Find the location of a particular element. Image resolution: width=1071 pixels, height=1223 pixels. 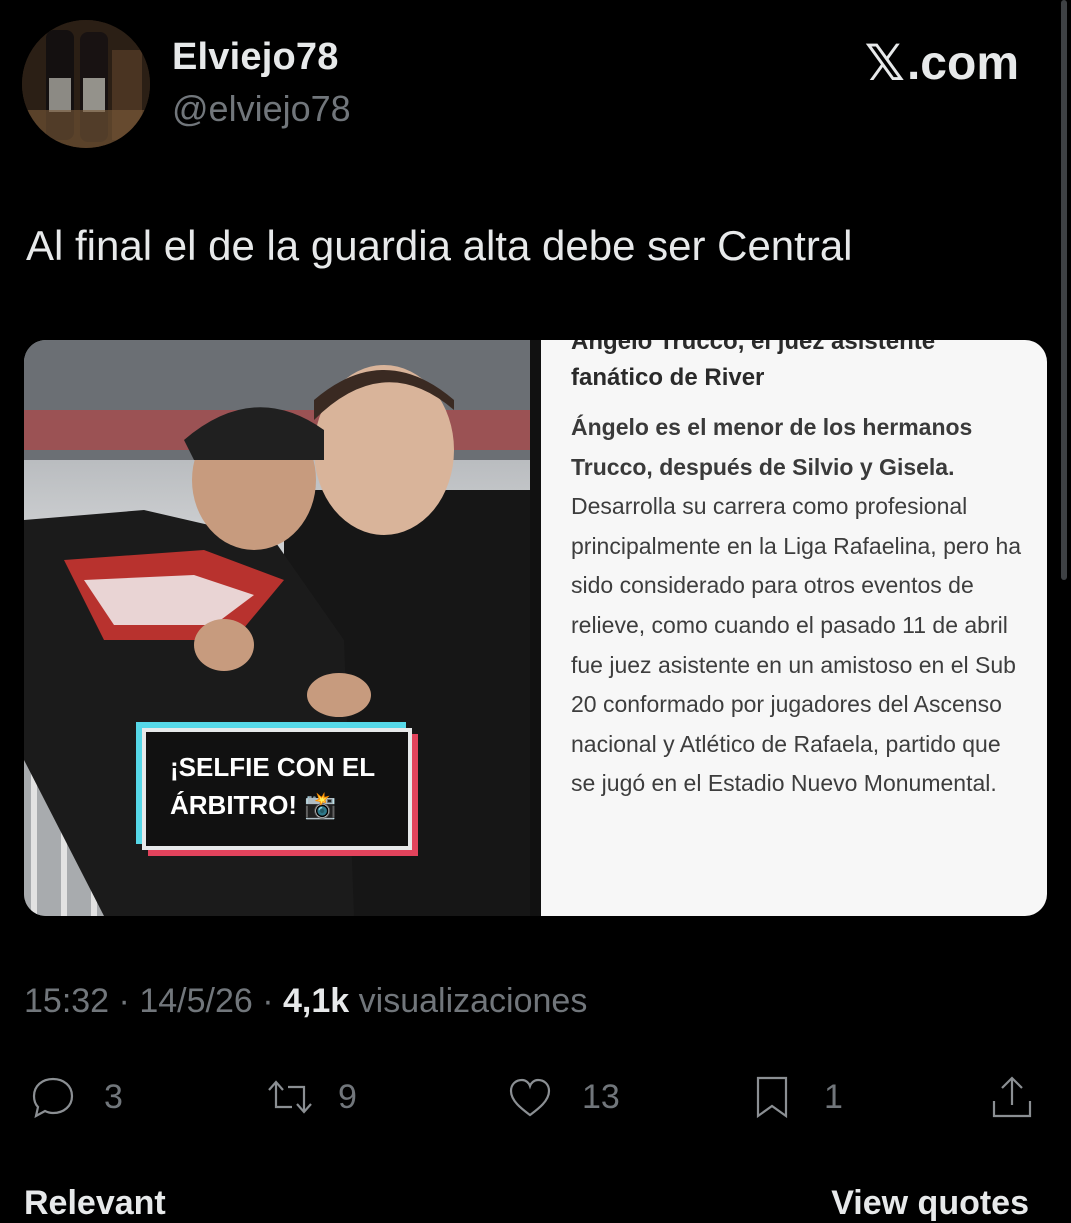

selfie-overlay-caption: ¡SELFIE CON EL ÁRBITRO! 📸 is located at coordinates (277, 789).